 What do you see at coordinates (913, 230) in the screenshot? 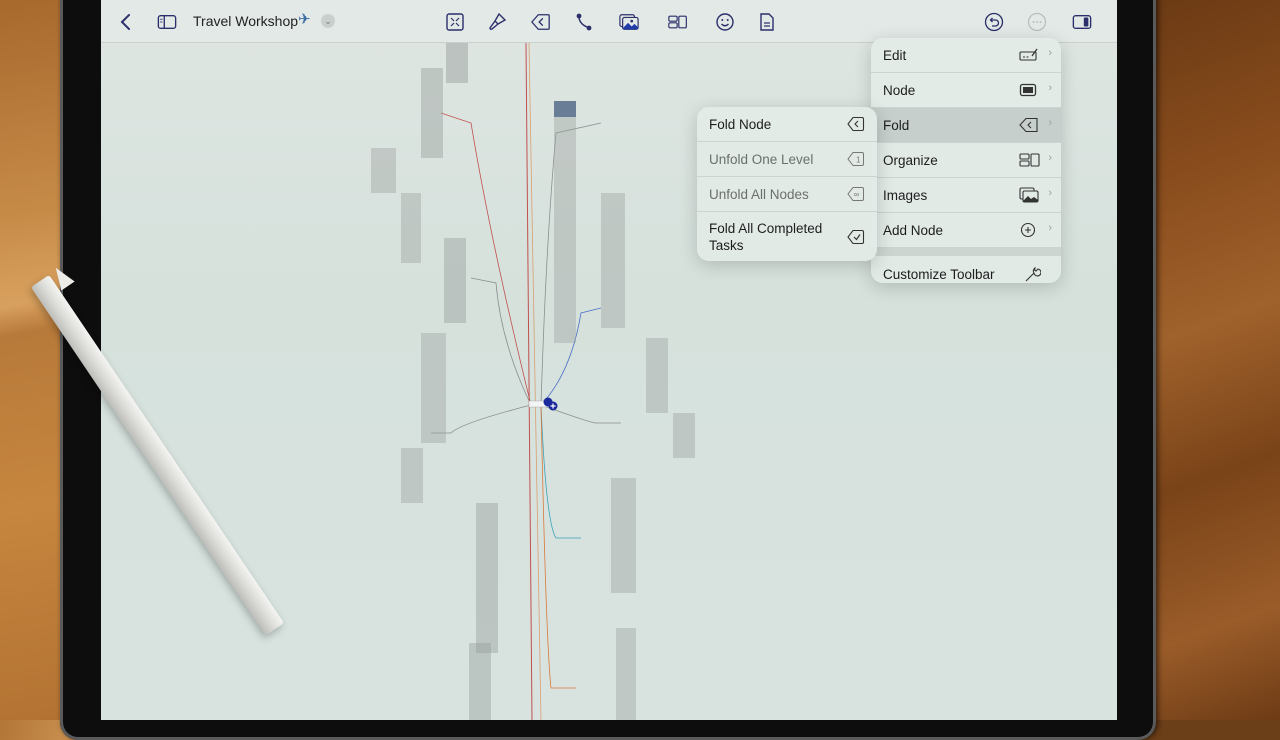
I see `menu-item-label: Add Node` at bounding box center [913, 230].